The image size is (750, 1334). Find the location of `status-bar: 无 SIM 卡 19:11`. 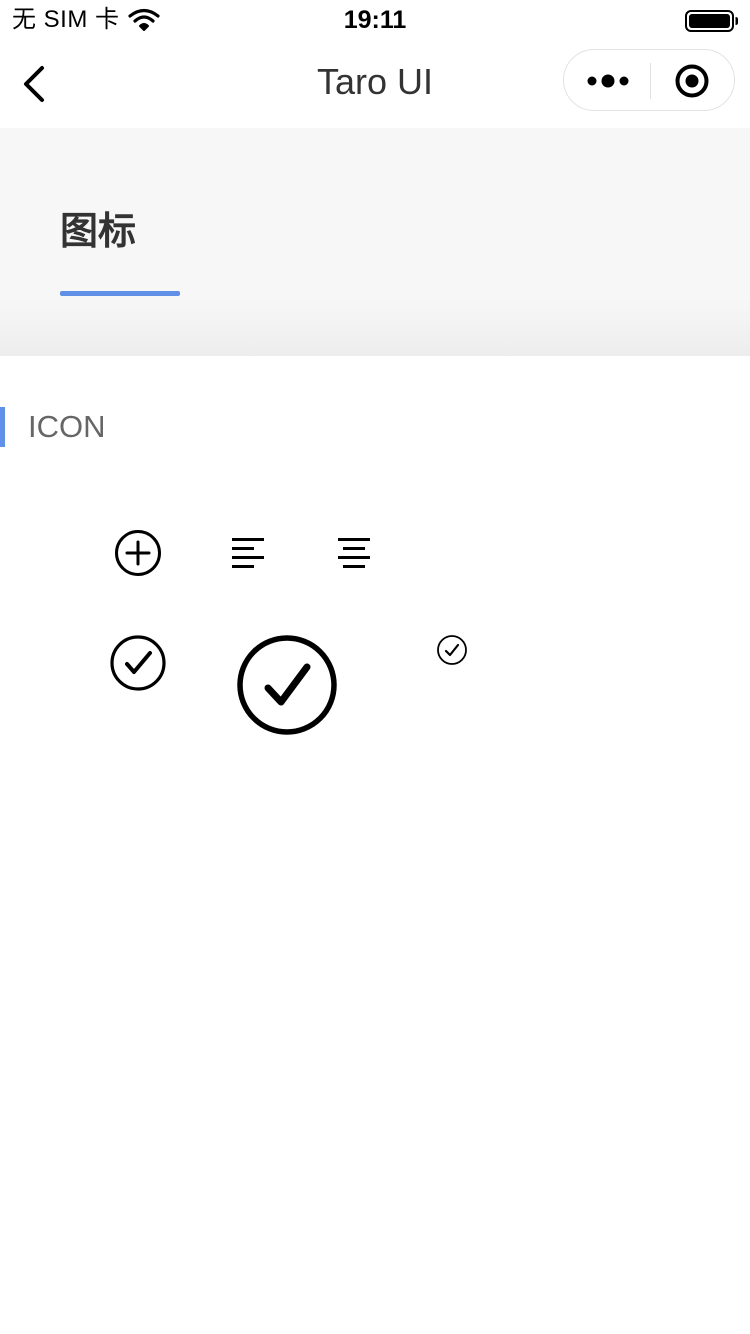

status-bar: 无 SIM 卡 19:11 is located at coordinates (375, 20).